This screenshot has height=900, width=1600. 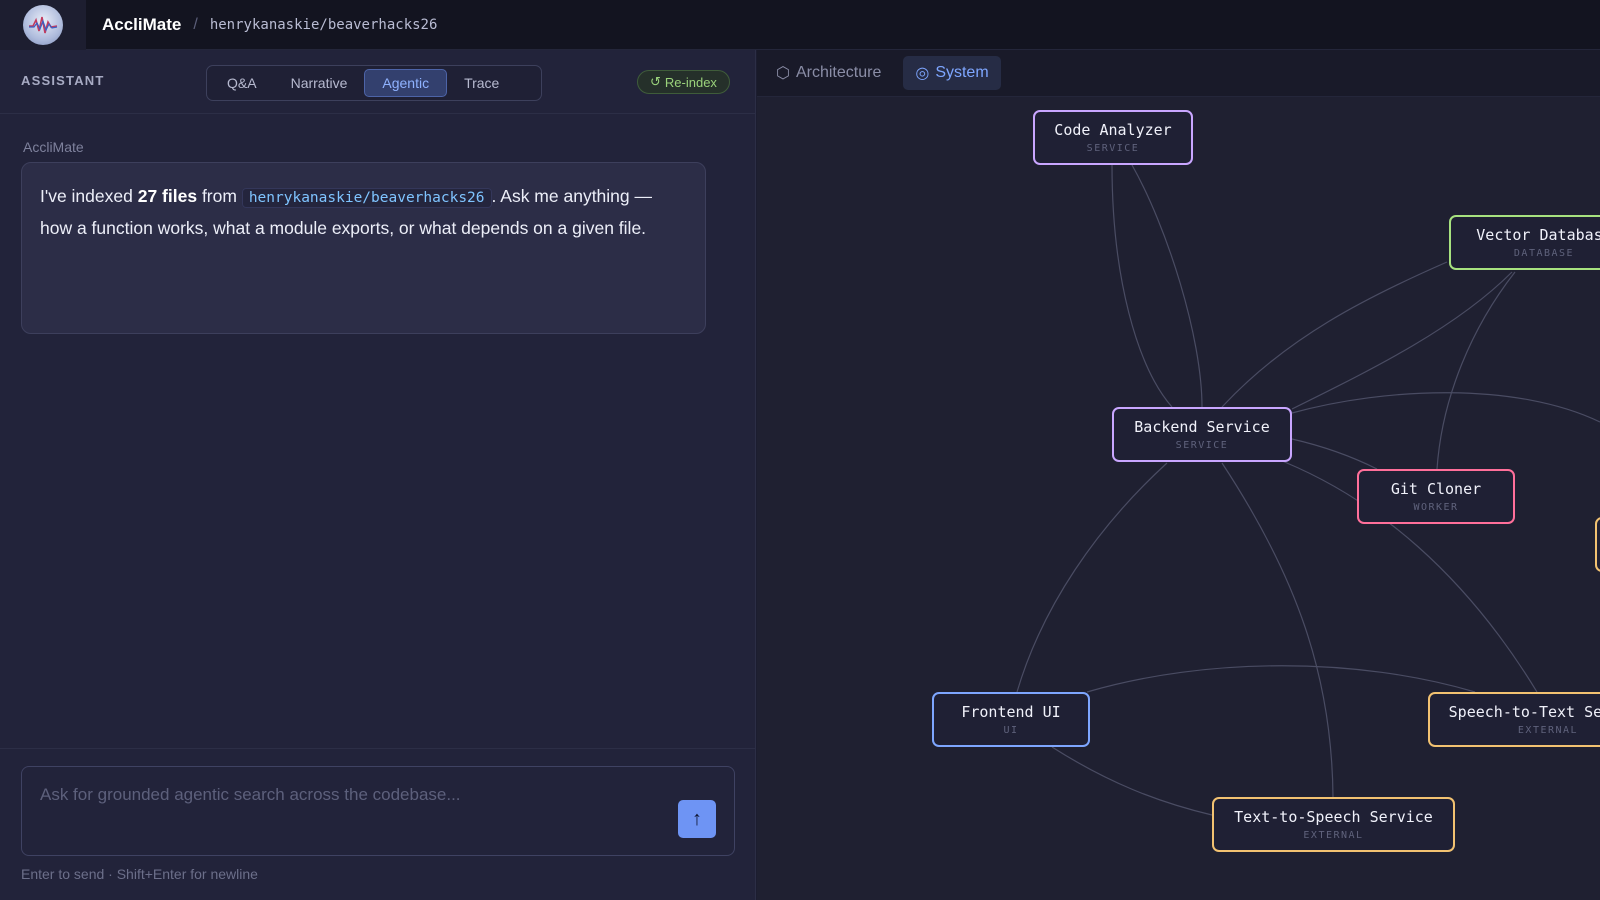 I want to click on file-count: 27 files, so click(x=167, y=196).